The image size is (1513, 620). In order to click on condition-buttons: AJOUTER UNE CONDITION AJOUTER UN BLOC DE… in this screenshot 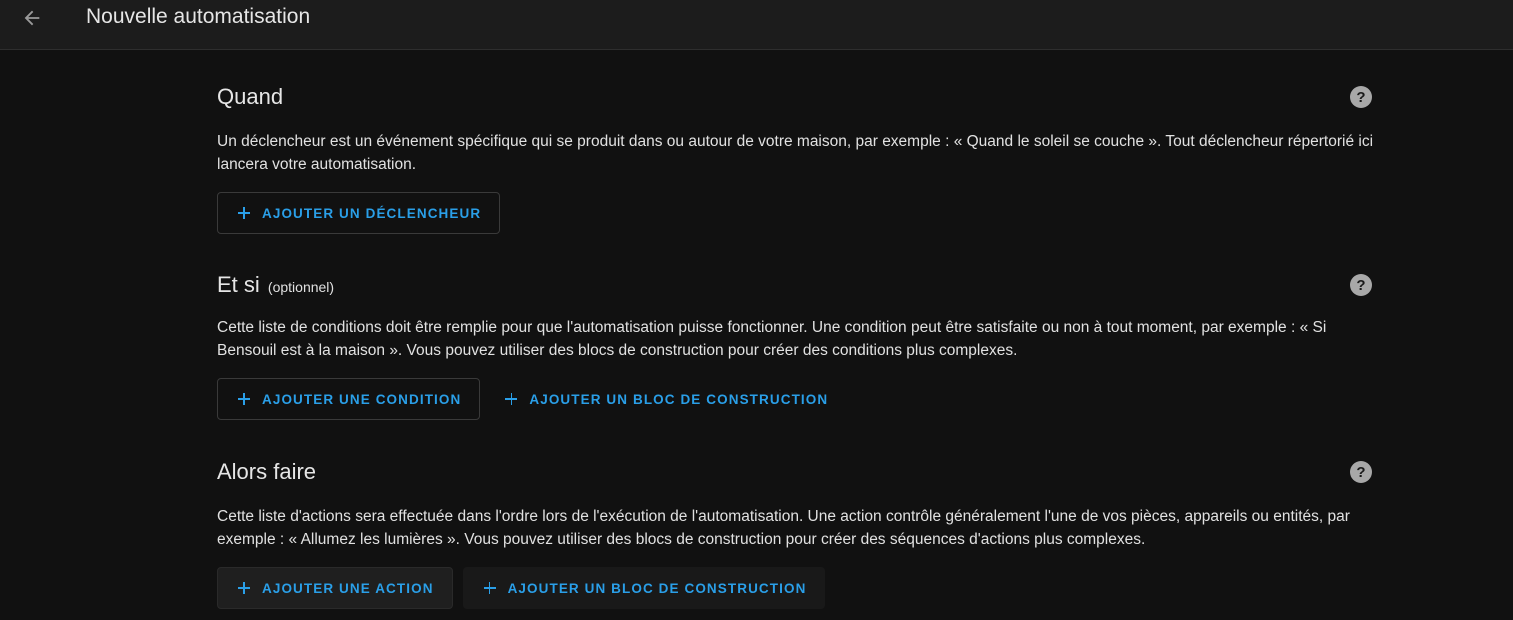, I will do `click(800, 399)`.